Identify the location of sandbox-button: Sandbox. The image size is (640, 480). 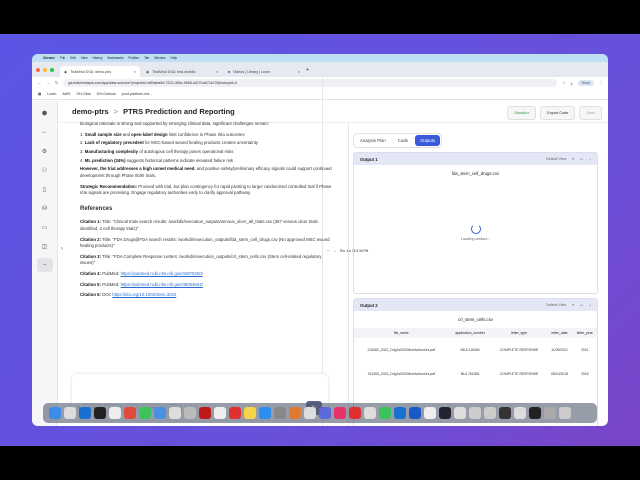
(522, 113).